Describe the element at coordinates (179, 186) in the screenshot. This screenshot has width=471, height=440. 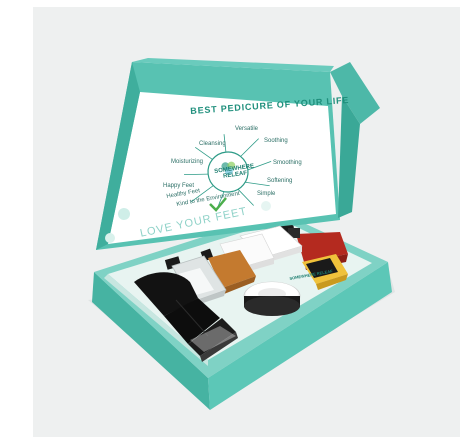
I see `wheel-word: Happy Feet` at that location.